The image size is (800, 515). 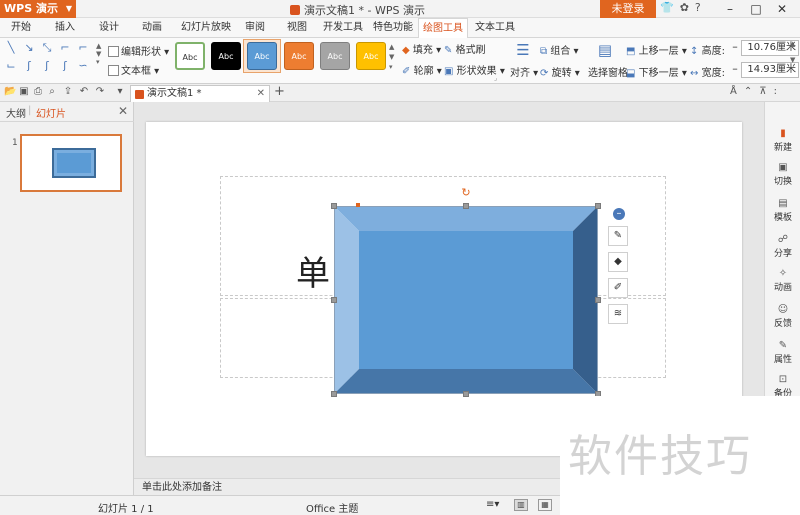 What do you see at coordinates (443, 28) in the screenshot?
I see `tab-drawing-tools: 绘图工具` at bounding box center [443, 28].